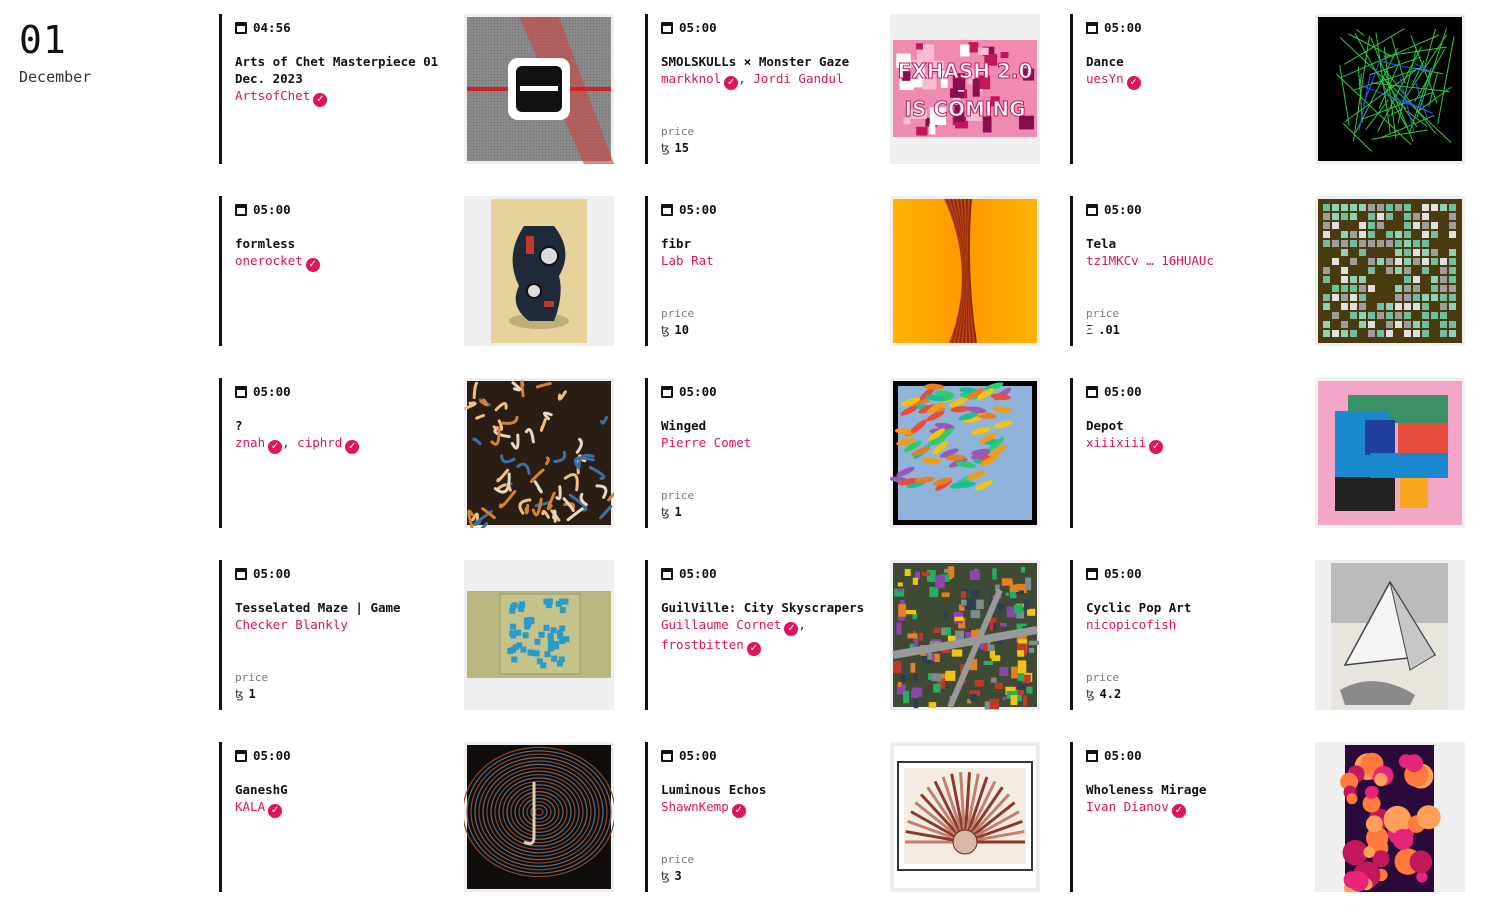 This screenshot has height=912, width=1499. Describe the element at coordinates (269, 260) in the screenshot. I see `author-link: onerocket` at that location.